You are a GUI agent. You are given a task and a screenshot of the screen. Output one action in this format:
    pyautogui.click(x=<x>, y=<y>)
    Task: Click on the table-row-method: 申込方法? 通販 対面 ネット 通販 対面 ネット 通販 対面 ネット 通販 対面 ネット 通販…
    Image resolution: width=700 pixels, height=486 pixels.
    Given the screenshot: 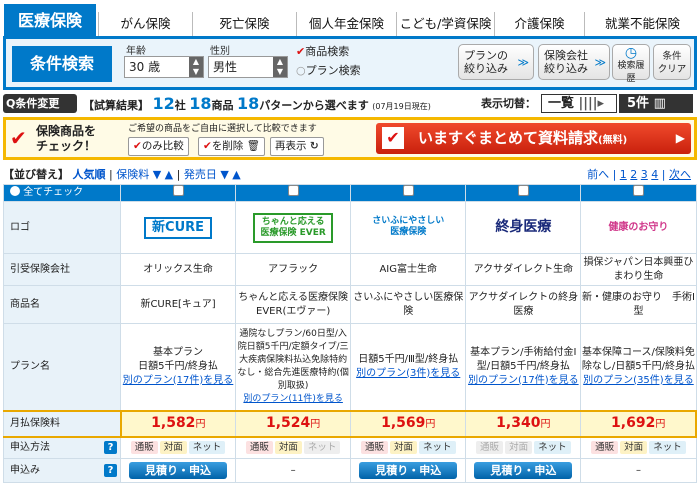 What is the action you would take?
    pyautogui.click(x=350, y=447)
    